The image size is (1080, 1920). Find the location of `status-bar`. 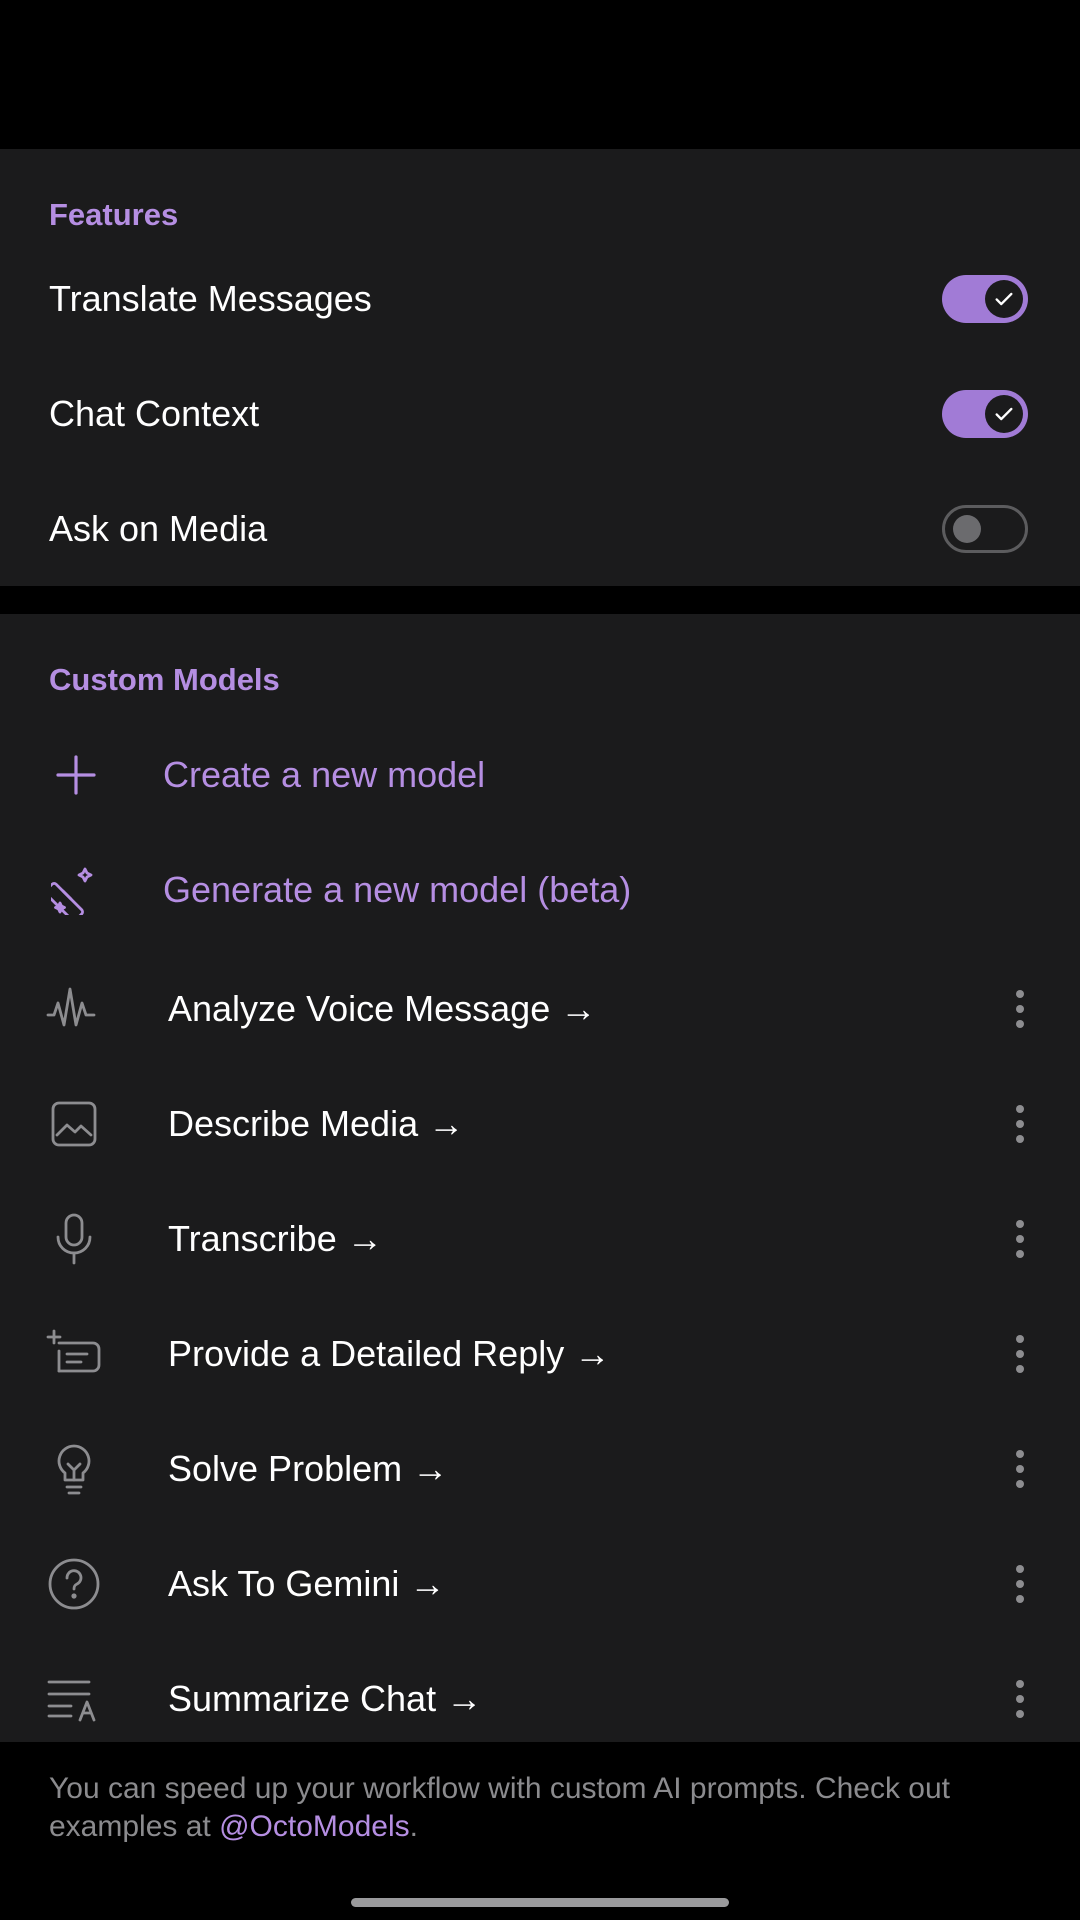

status-bar is located at coordinates (540, 74).